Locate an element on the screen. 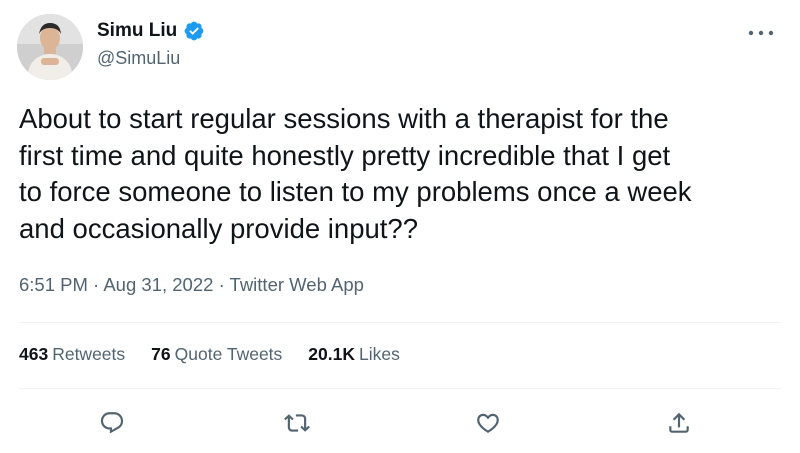 This screenshot has width=800, height=453. retweets-label: Retweets is located at coordinates (89, 354).